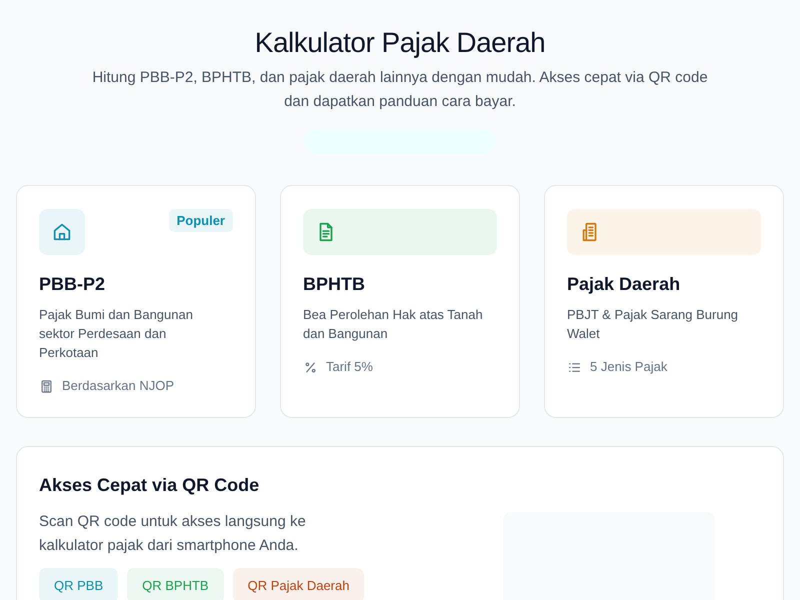 The width and height of the screenshot is (800, 600). What do you see at coordinates (149, 485) in the screenshot?
I see `section-title: Akses Cepat via QR Code` at bounding box center [149, 485].